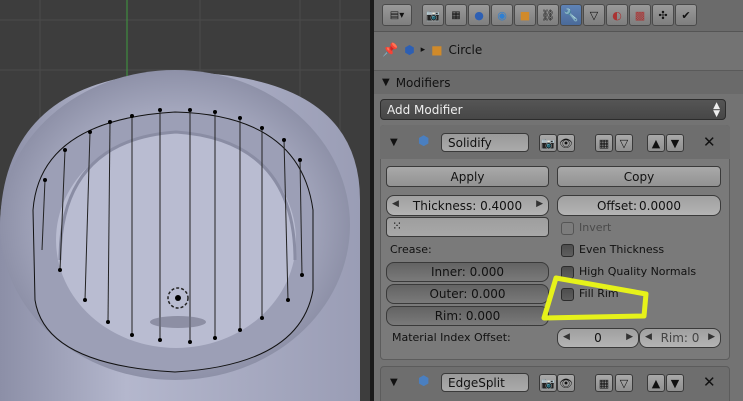 The width and height of the screenshot is (743, 401). I want to click on vertex-group-field: ⁙, so click(467, 227).